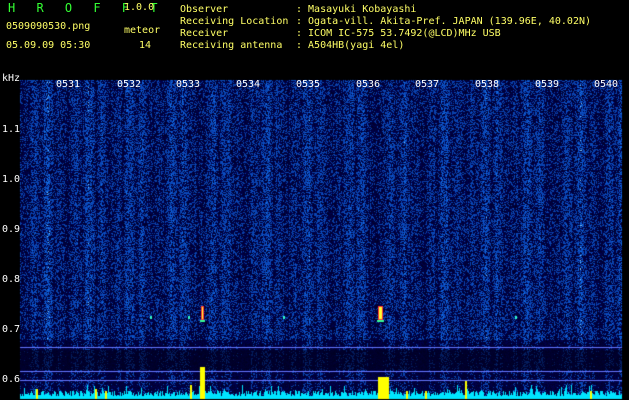 The width and height of the screenshot is (629, 400). I want to click on info-value-antenna: : A504HB(yagi 4el), so click(350, 45).